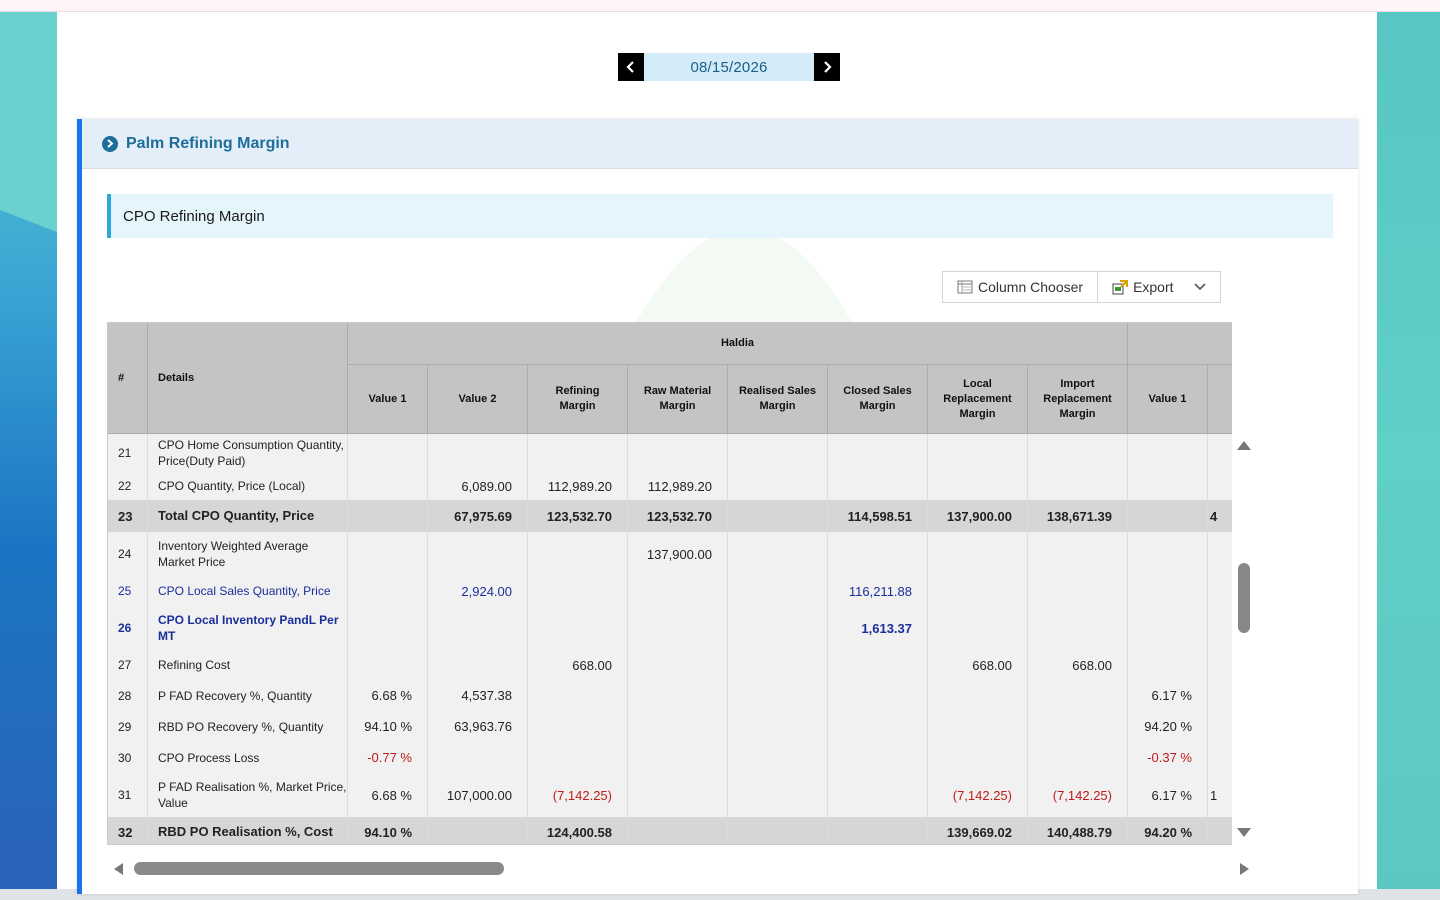  What do you see at coordinates (388, 399) in the screenshot?
I see `header-value1: Value 1` at bounding box center [388, 399].